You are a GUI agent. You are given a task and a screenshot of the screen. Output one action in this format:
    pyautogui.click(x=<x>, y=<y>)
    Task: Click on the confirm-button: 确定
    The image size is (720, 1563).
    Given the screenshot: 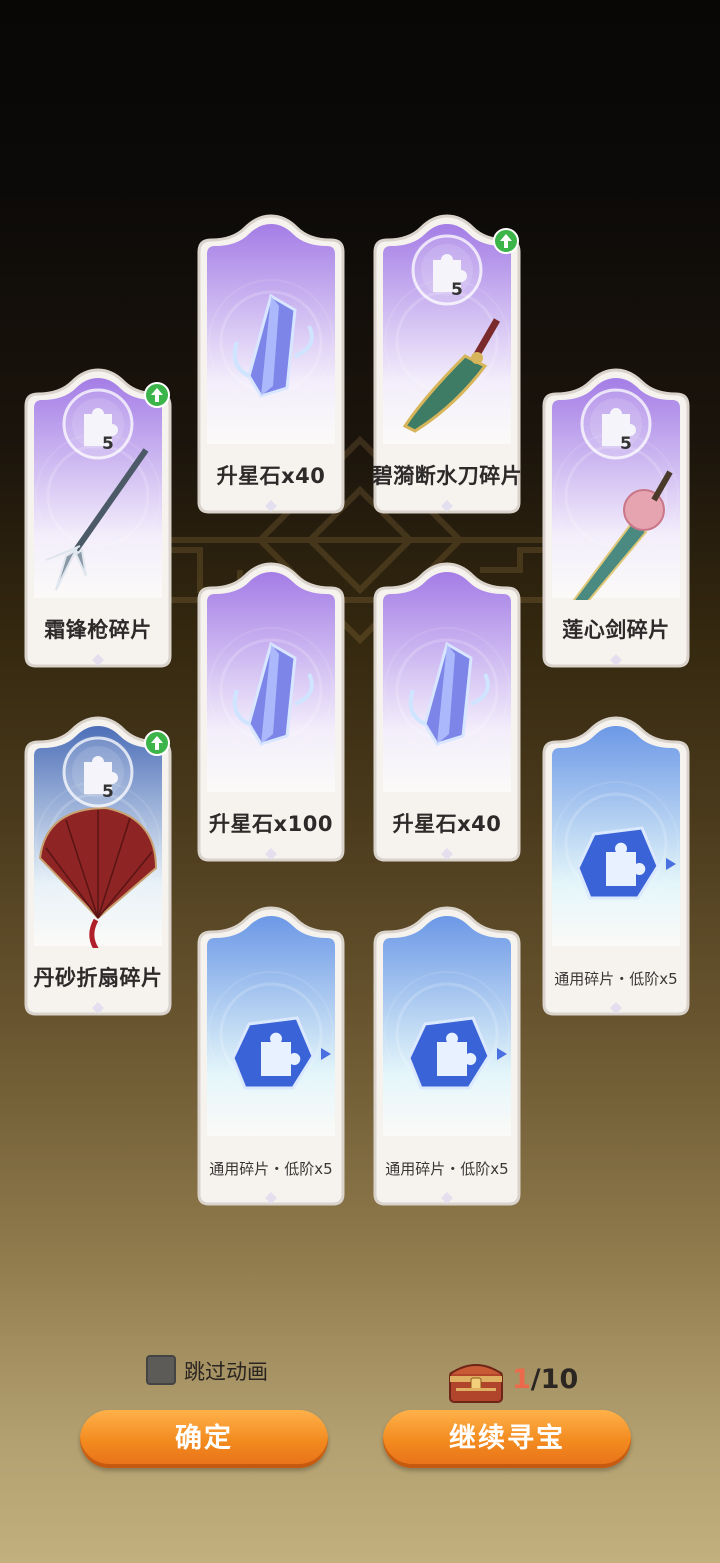 What is the action you would take?
    pyautogui.click(x=204, y=1439)
    